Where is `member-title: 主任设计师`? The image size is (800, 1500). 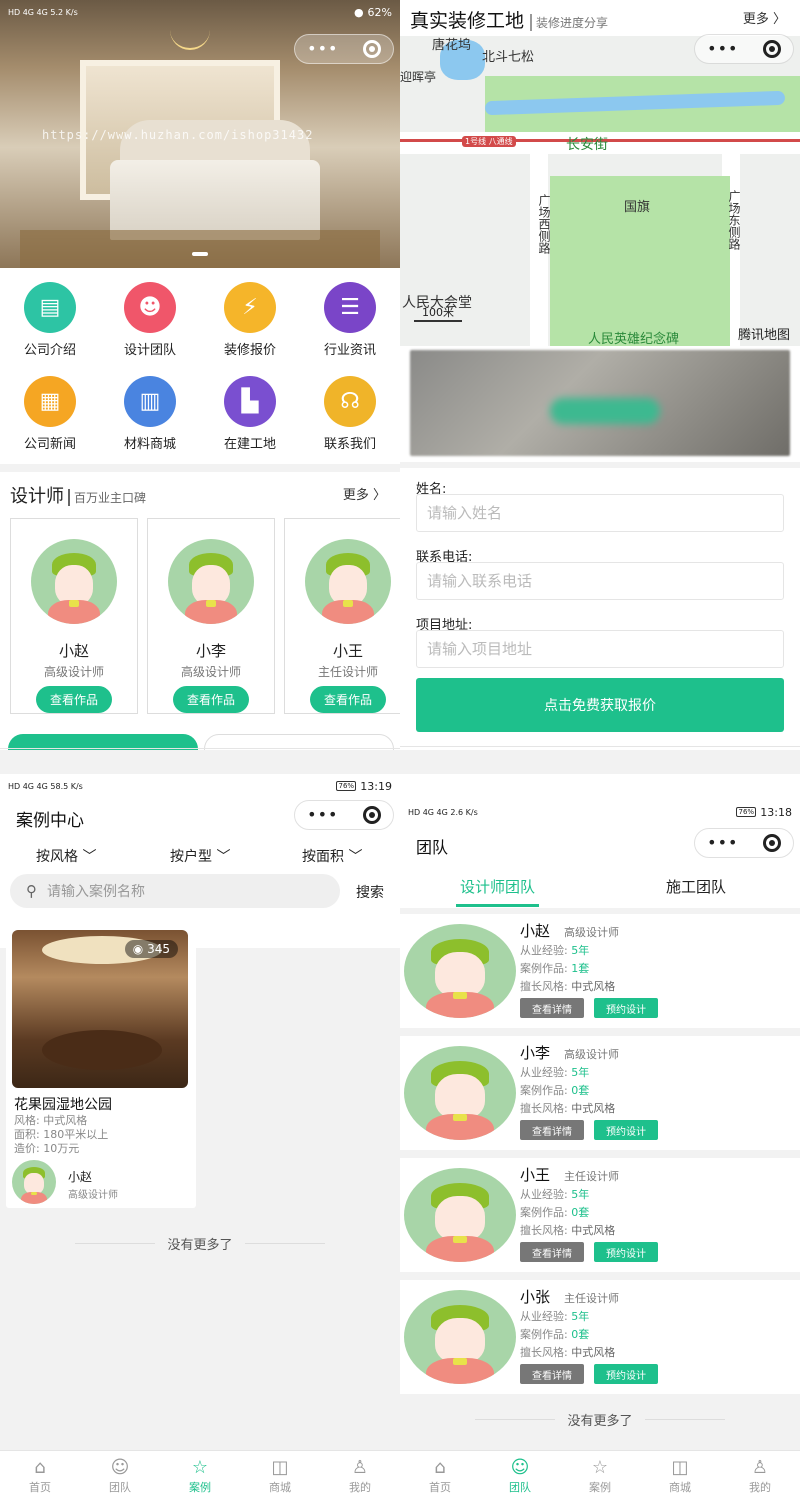
member-title: 主任设计师 is located at coordinates (591, 1298).